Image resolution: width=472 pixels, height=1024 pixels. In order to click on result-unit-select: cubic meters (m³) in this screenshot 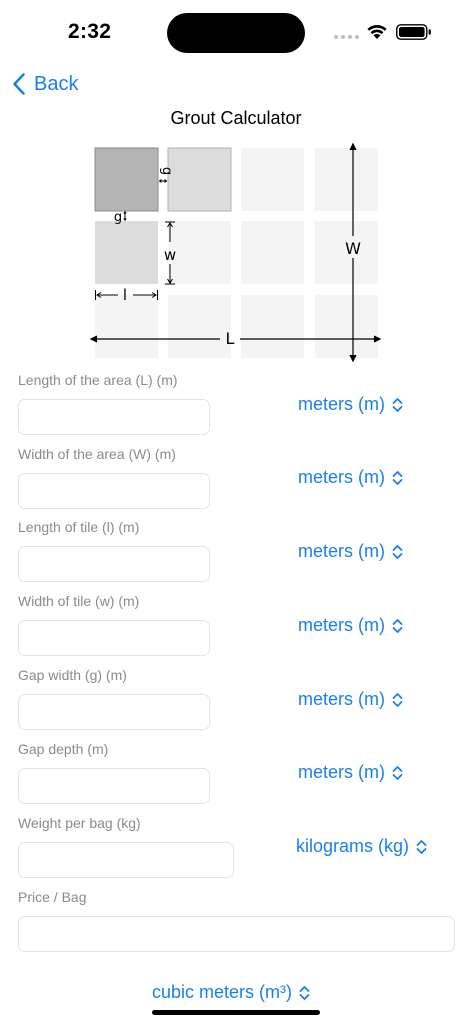, I will do `click(231, 992)`.